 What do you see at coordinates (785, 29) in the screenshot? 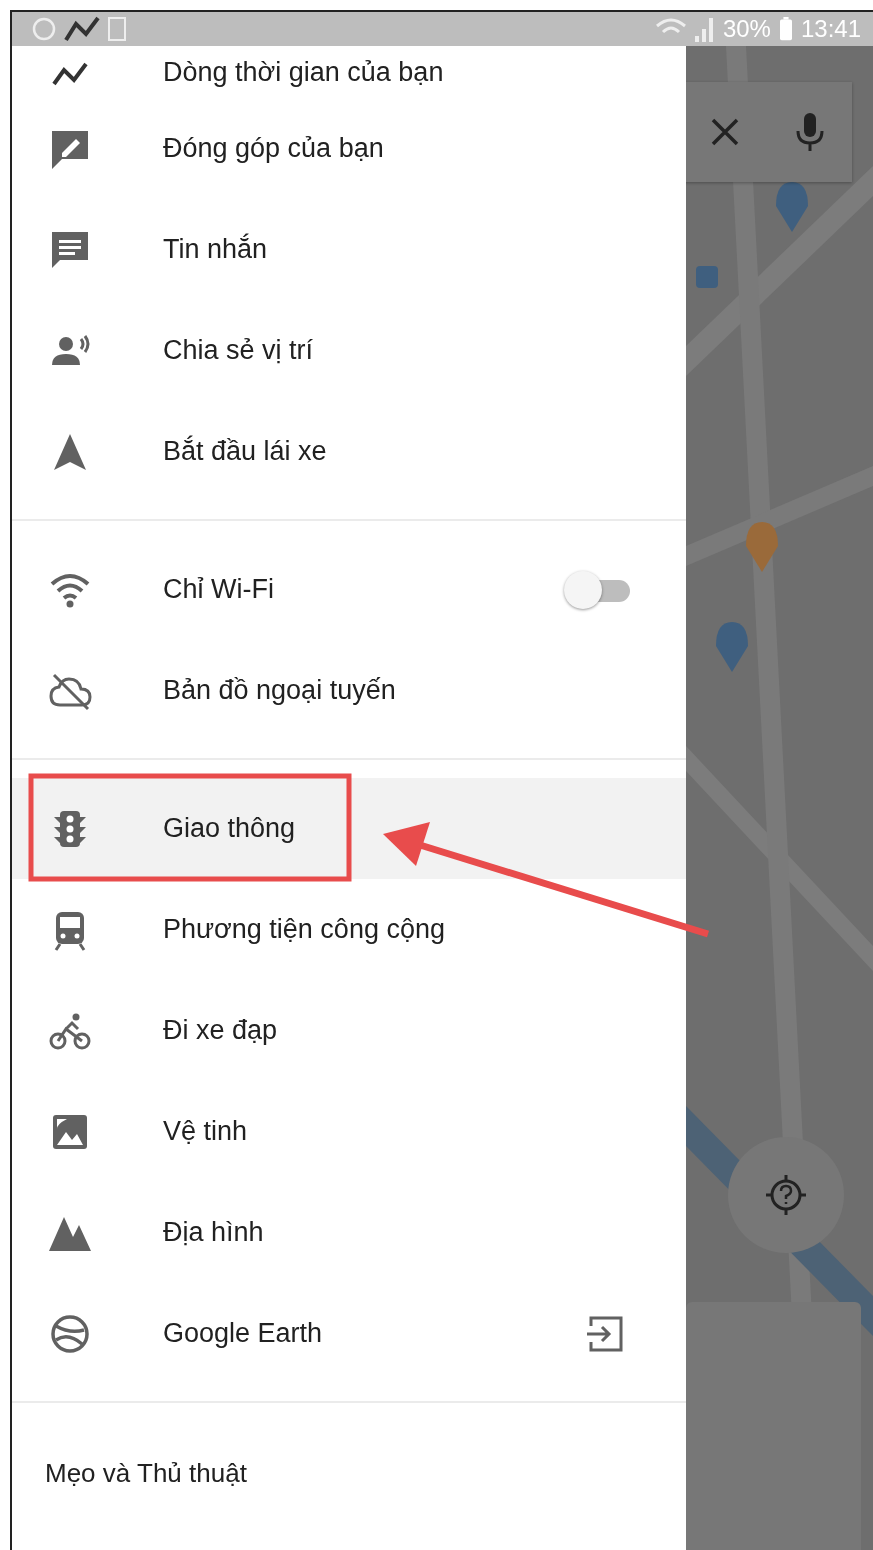
I see `battery-icon` at bounding box center [785, 29].